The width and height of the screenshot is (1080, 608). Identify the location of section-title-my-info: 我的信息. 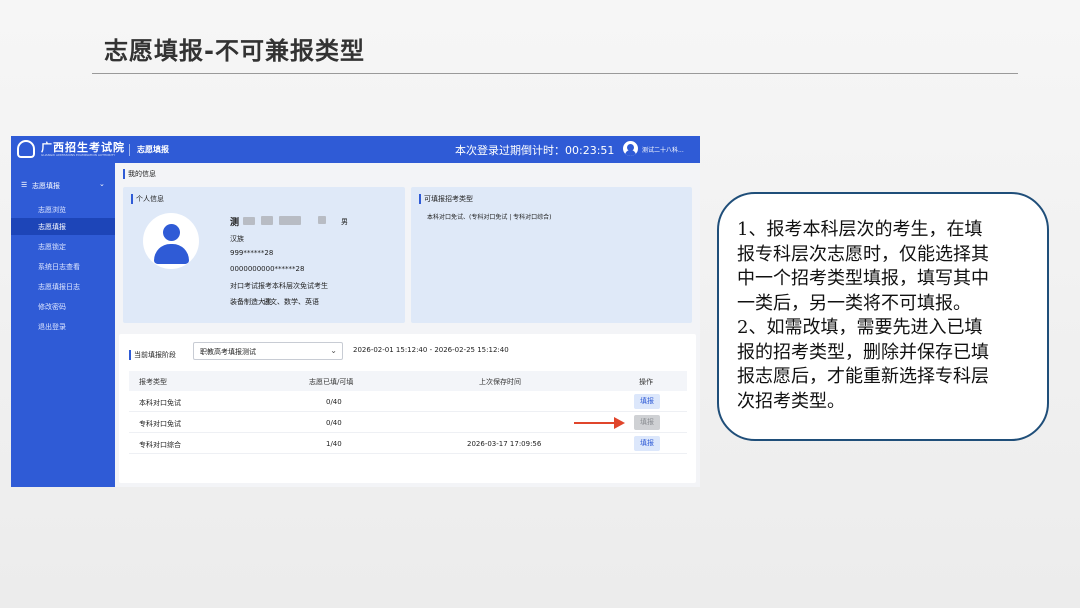
(139, 174).